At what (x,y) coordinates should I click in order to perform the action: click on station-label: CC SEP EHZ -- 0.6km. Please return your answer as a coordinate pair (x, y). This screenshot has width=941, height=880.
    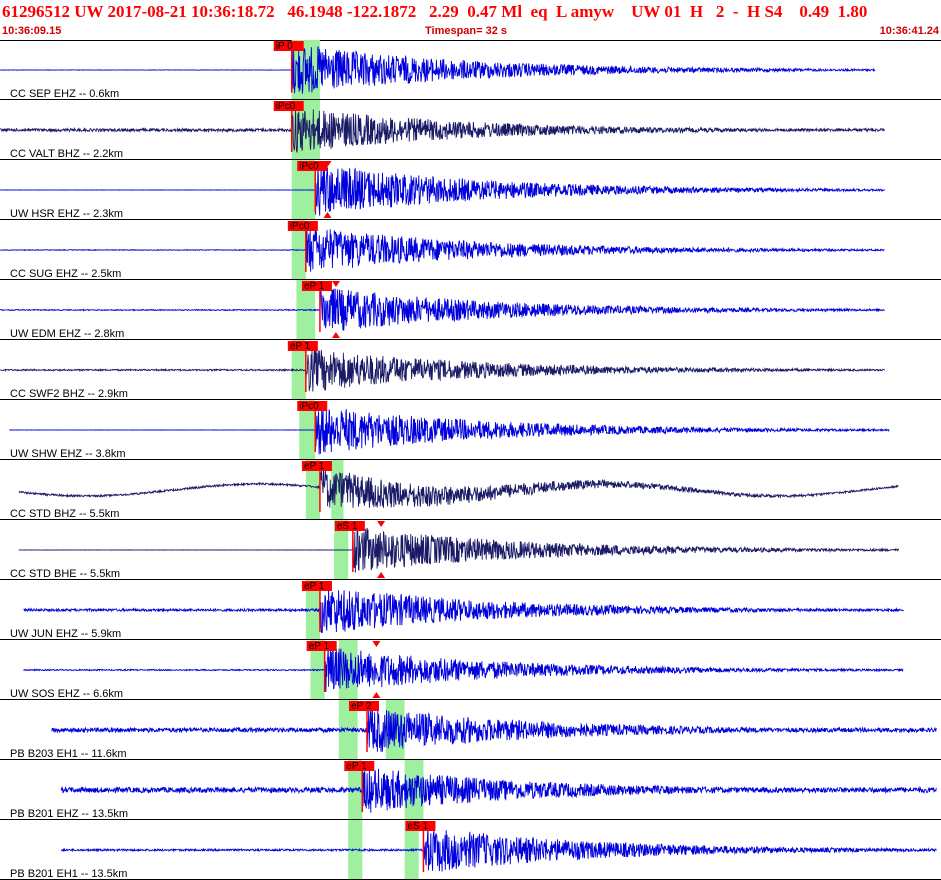
    Looking at the image, I should click on (64, 94).